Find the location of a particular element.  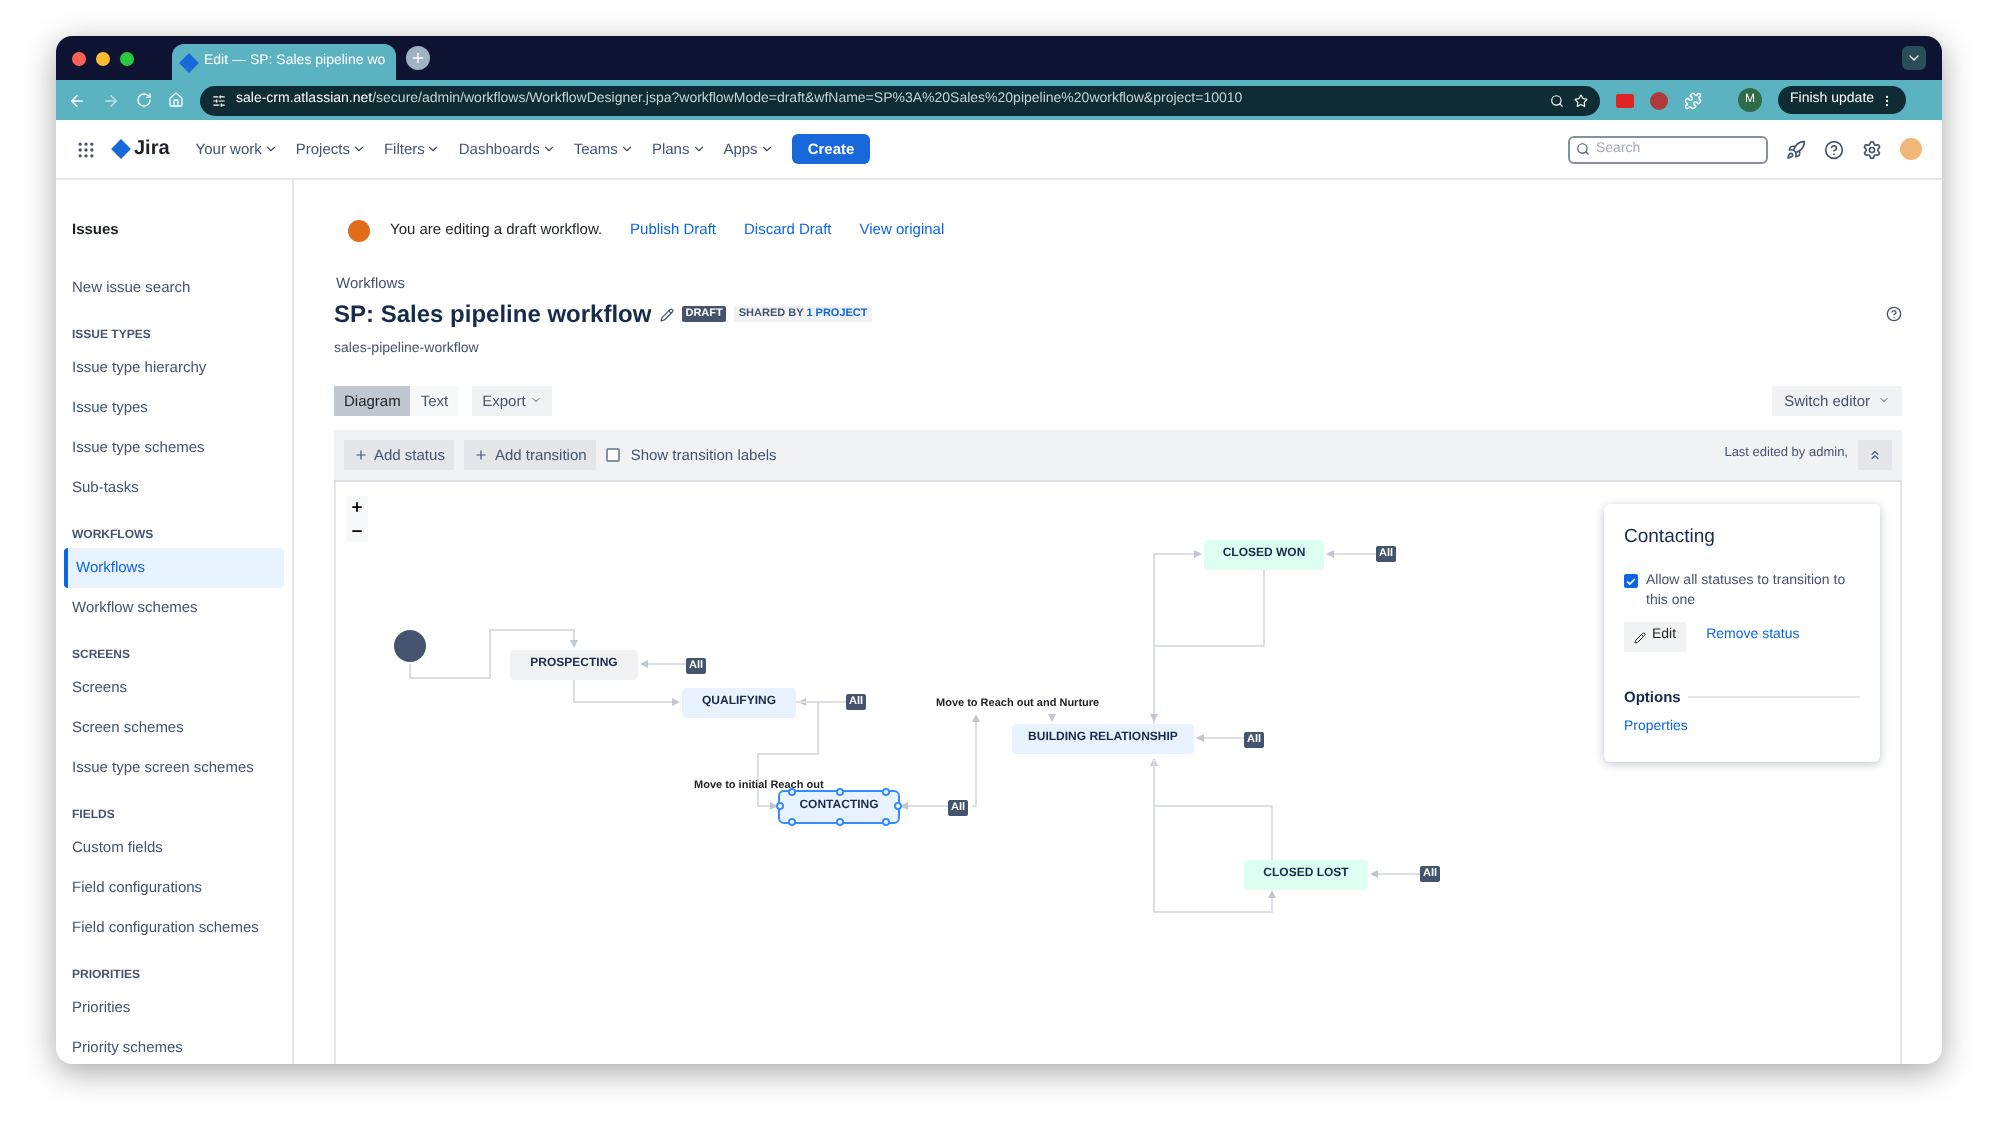

page-title: SP: Sales pipeline workflow is located at coordinates (493, 315).